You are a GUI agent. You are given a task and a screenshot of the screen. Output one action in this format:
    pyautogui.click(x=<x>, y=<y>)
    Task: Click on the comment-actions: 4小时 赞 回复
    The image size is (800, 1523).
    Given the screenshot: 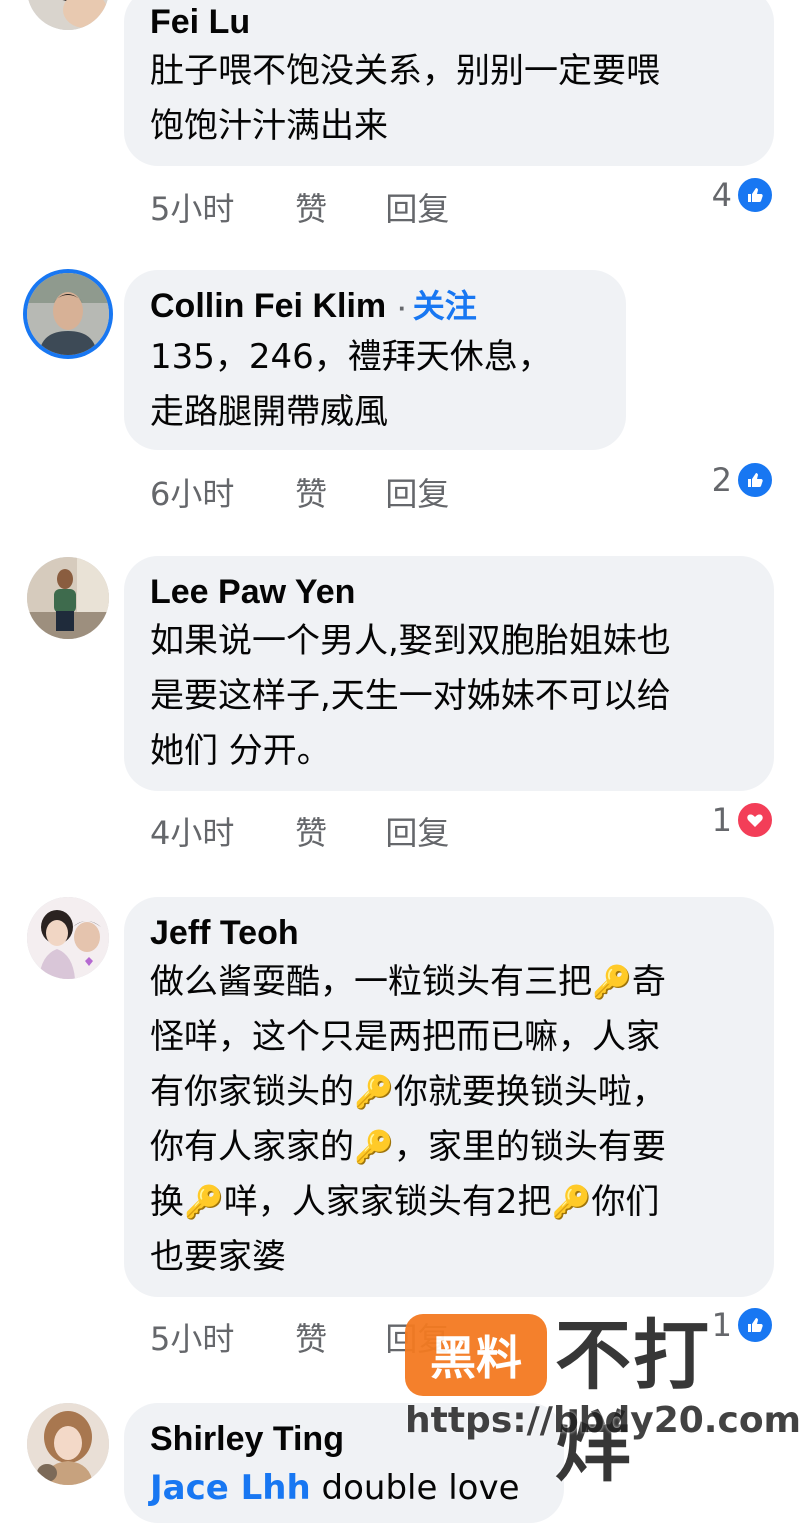 What is the action you would take?
    pyautogui.click(x=299, y=831)
    